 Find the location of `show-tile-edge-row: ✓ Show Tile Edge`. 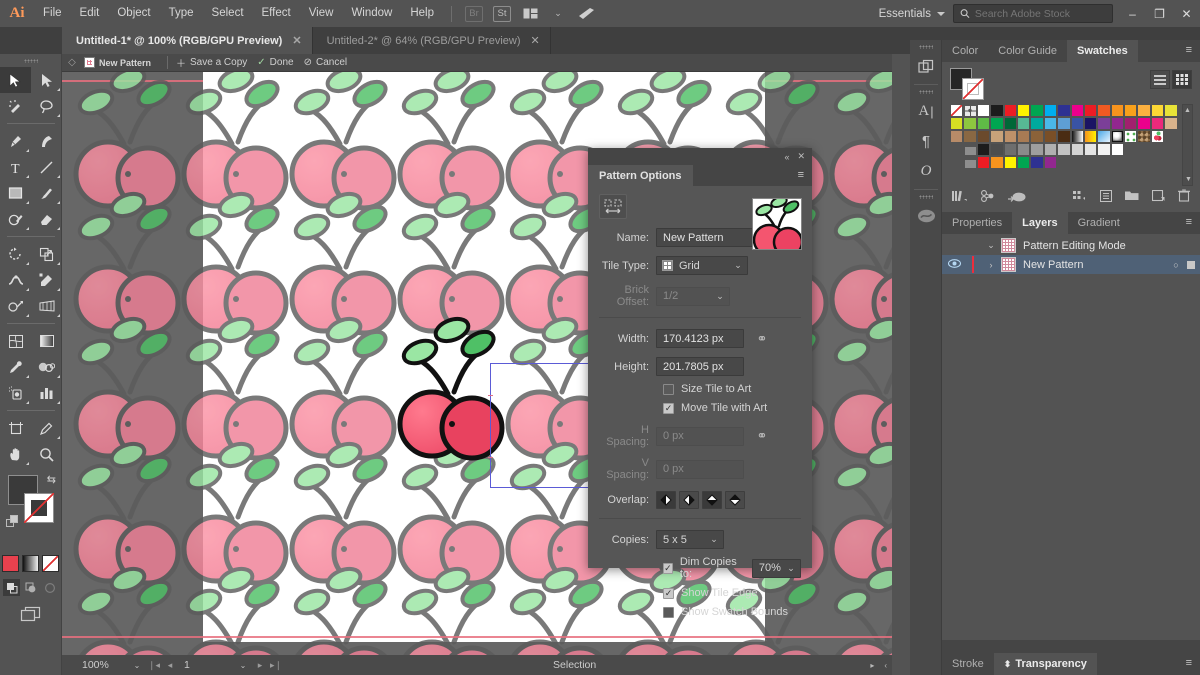

show-tile-edge-row: ✓ Show Tile Edge is located at coordinates (700, 593).